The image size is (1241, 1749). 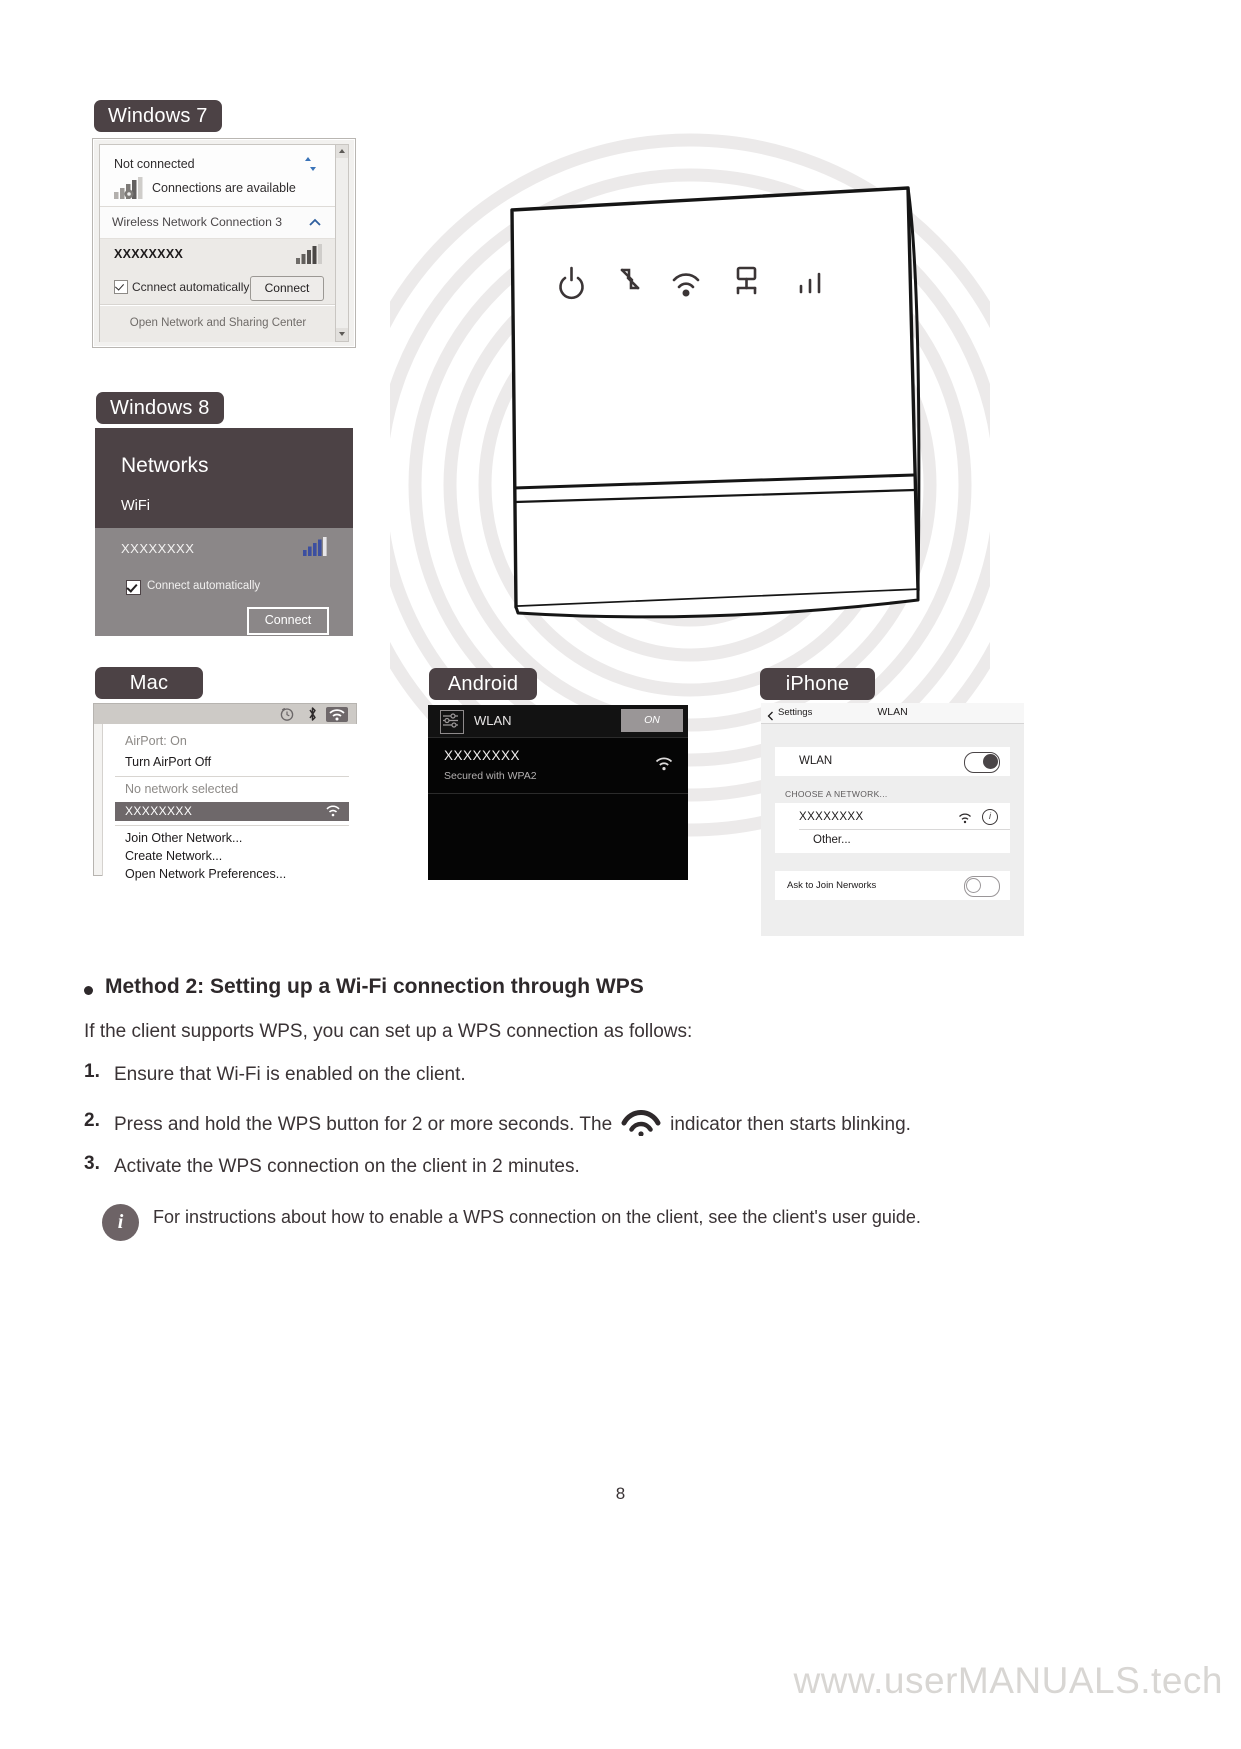 What do you see at coordinates (135, 506) in the screenshot?
I see `win8-wifi-label: WiFi` at bounding box center [135, 506].